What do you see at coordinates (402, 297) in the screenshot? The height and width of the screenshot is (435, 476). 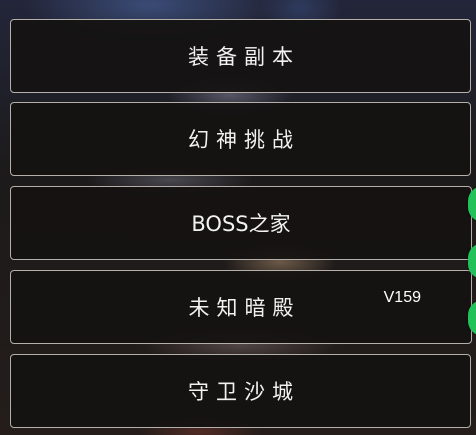 I see `vip-level-badge: V159` at bounding box center [402, 297].